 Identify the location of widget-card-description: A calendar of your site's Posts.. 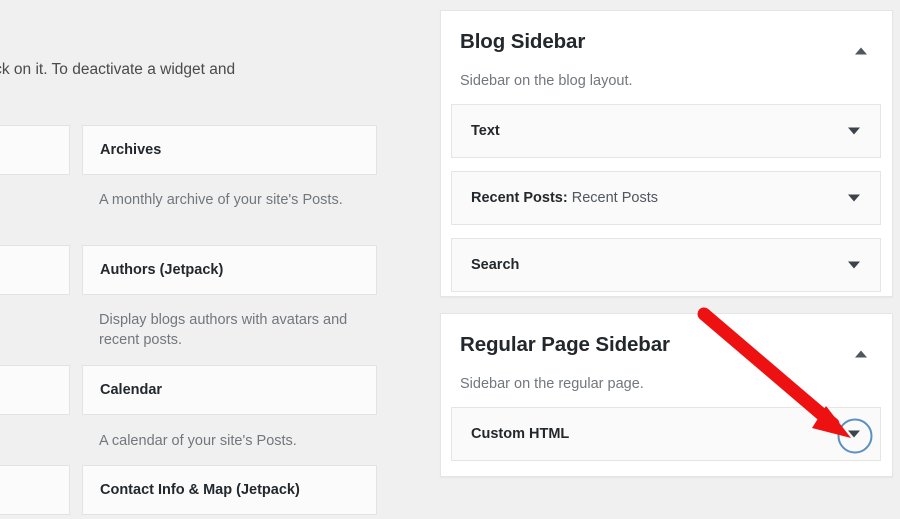
(198, 441).